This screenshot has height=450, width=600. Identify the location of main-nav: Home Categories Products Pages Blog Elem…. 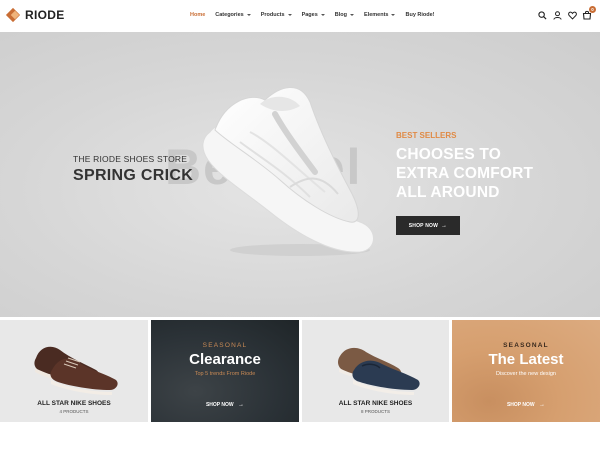
(317, 15).